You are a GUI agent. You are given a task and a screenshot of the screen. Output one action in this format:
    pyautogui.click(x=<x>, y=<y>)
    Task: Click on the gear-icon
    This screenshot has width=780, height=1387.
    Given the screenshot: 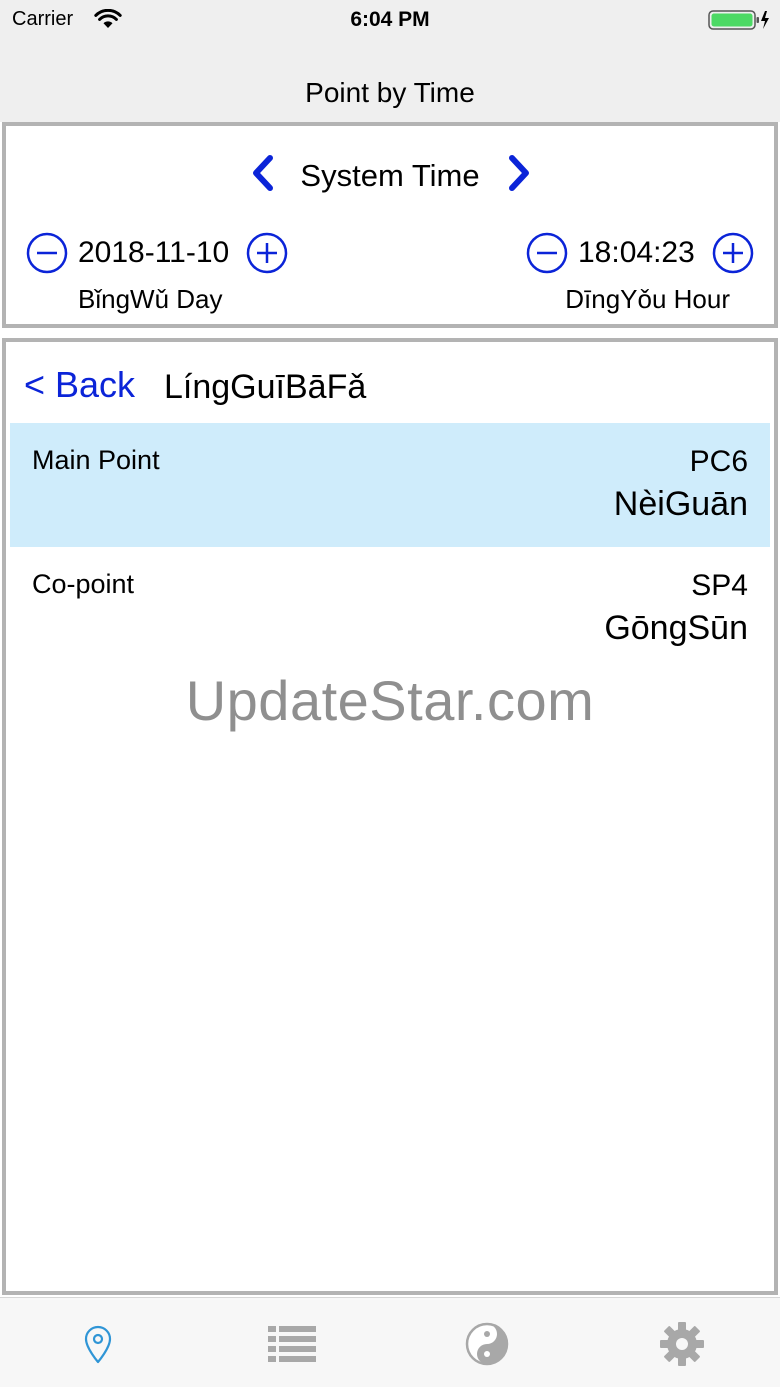 What is the action you would take?
    pyautogui.click(x=682, y=1344)
    